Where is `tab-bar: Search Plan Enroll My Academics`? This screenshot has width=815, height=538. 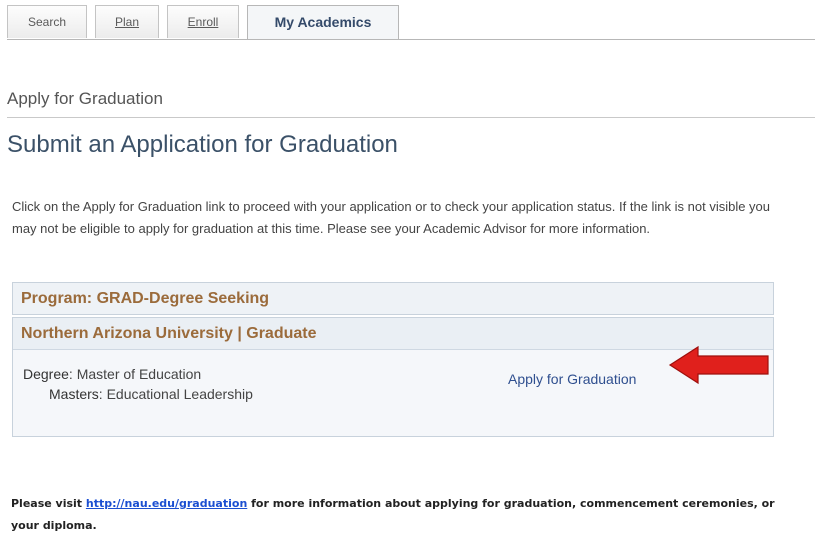
tab-bar: Search Plan Enroll My Academics is located at coordinates (411, 22).